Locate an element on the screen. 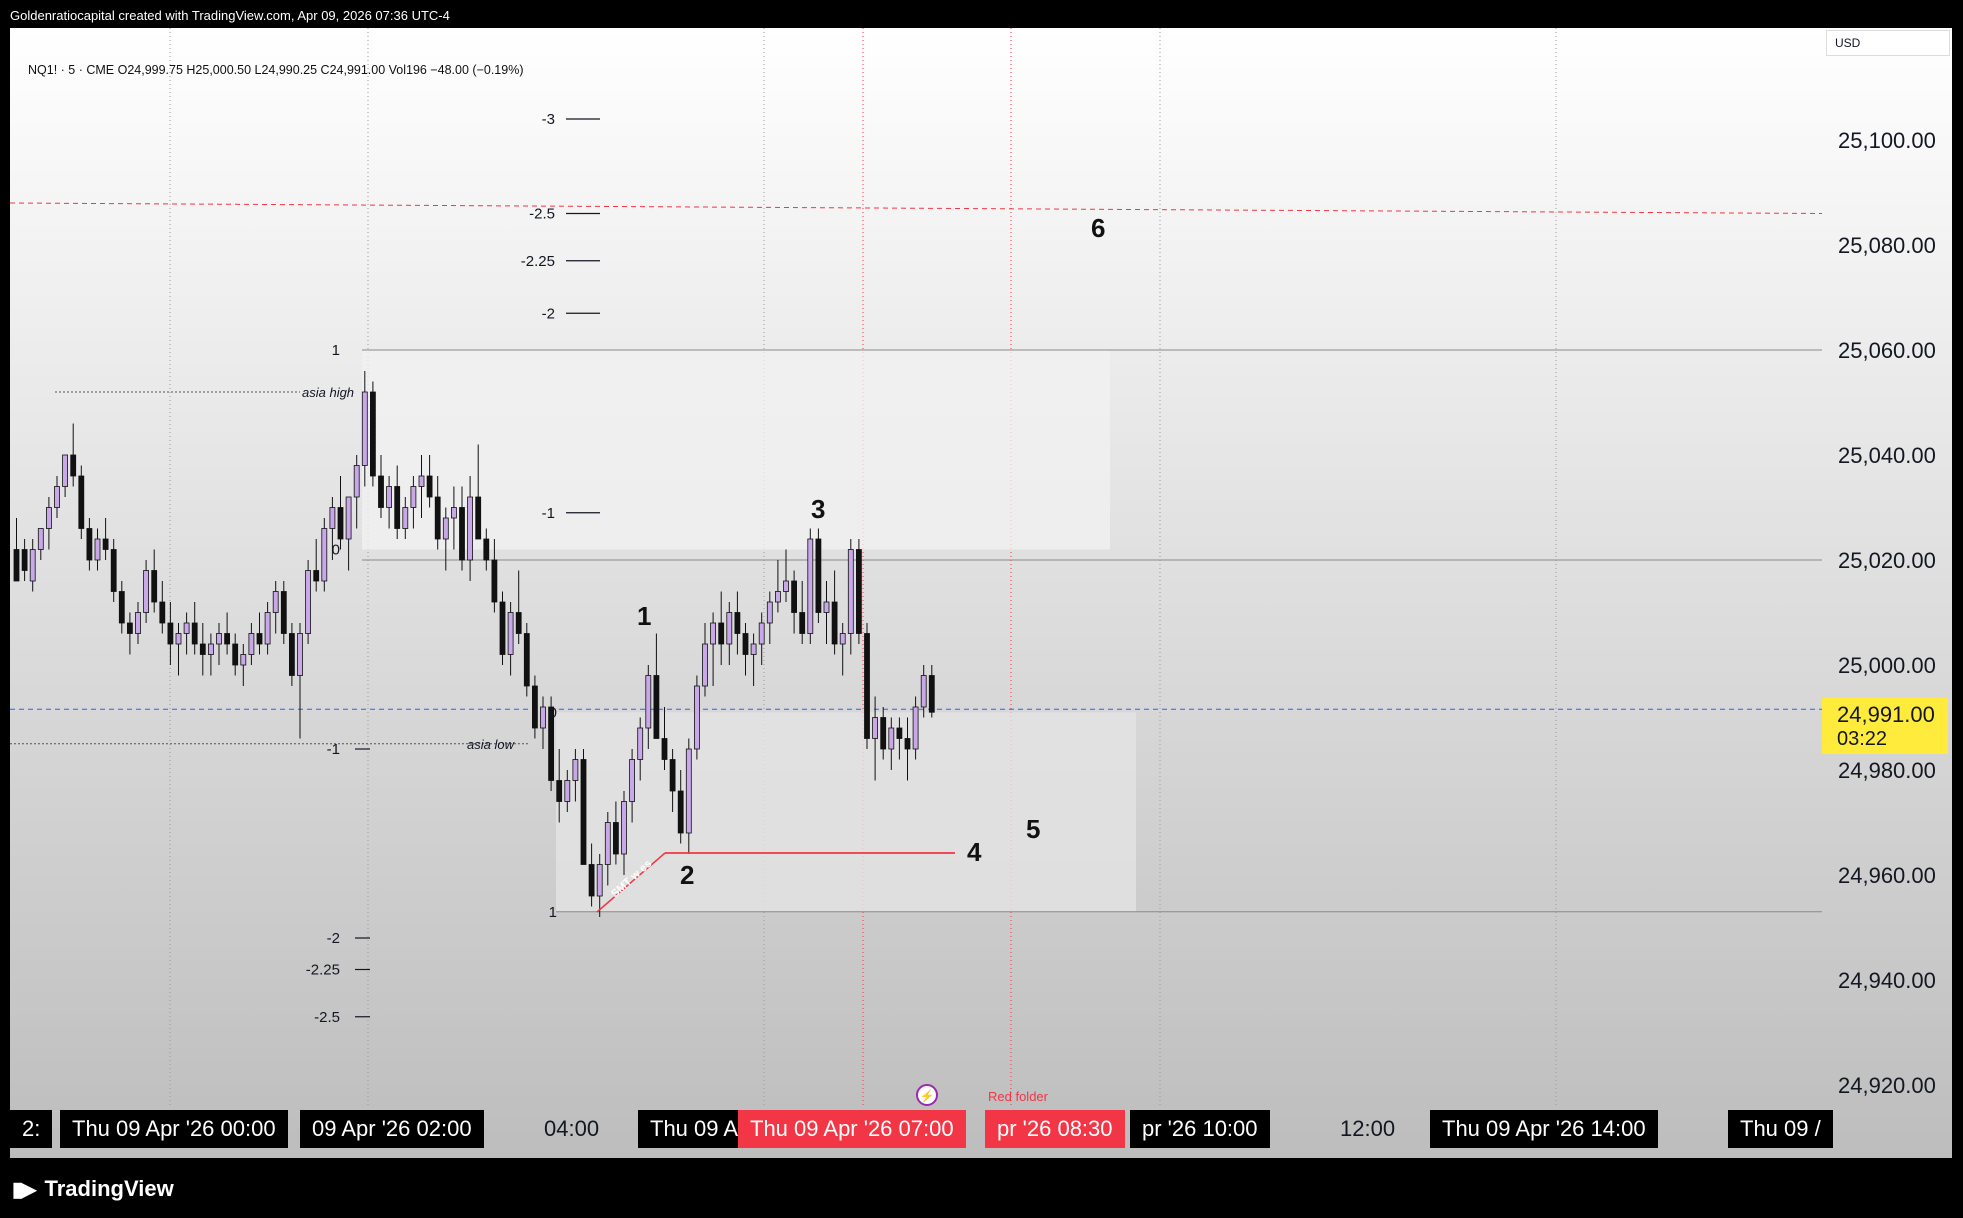  price-tick-label: 25,000.00 is located at coordinates (1887, 665).